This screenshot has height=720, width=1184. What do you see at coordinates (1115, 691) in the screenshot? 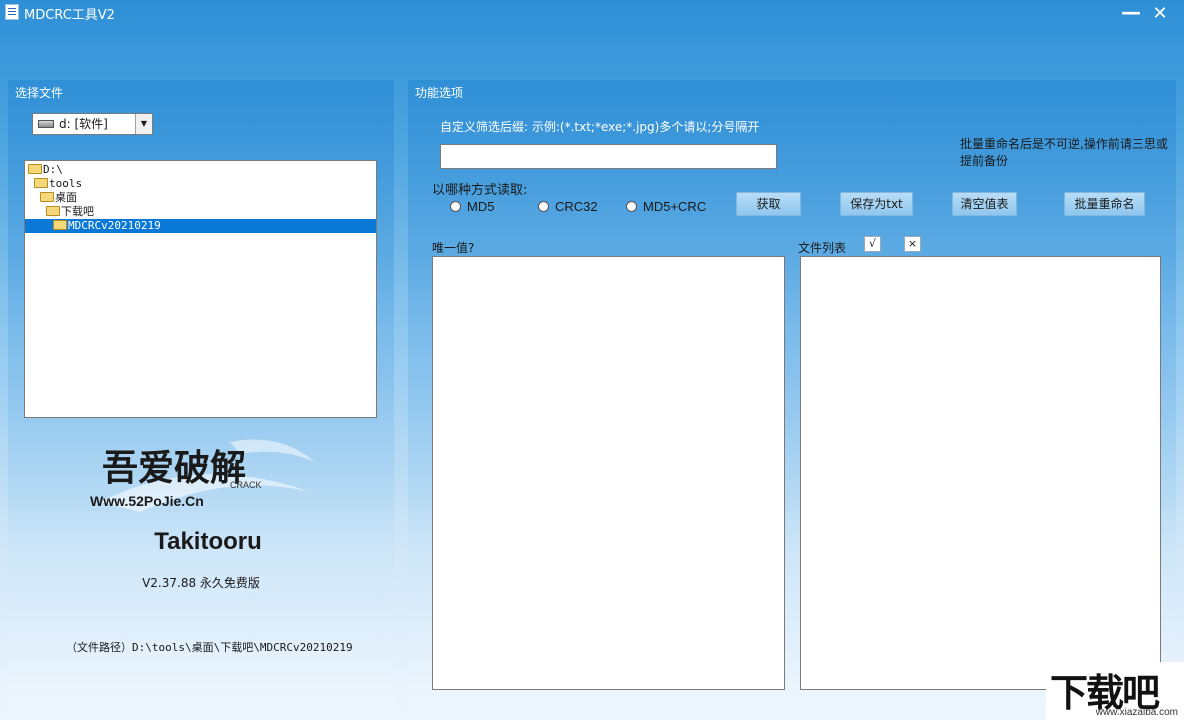
I see `xiazaiba-watermark: 下载吧 www.xiazaiba.com` at bounding box center [1115, 691].